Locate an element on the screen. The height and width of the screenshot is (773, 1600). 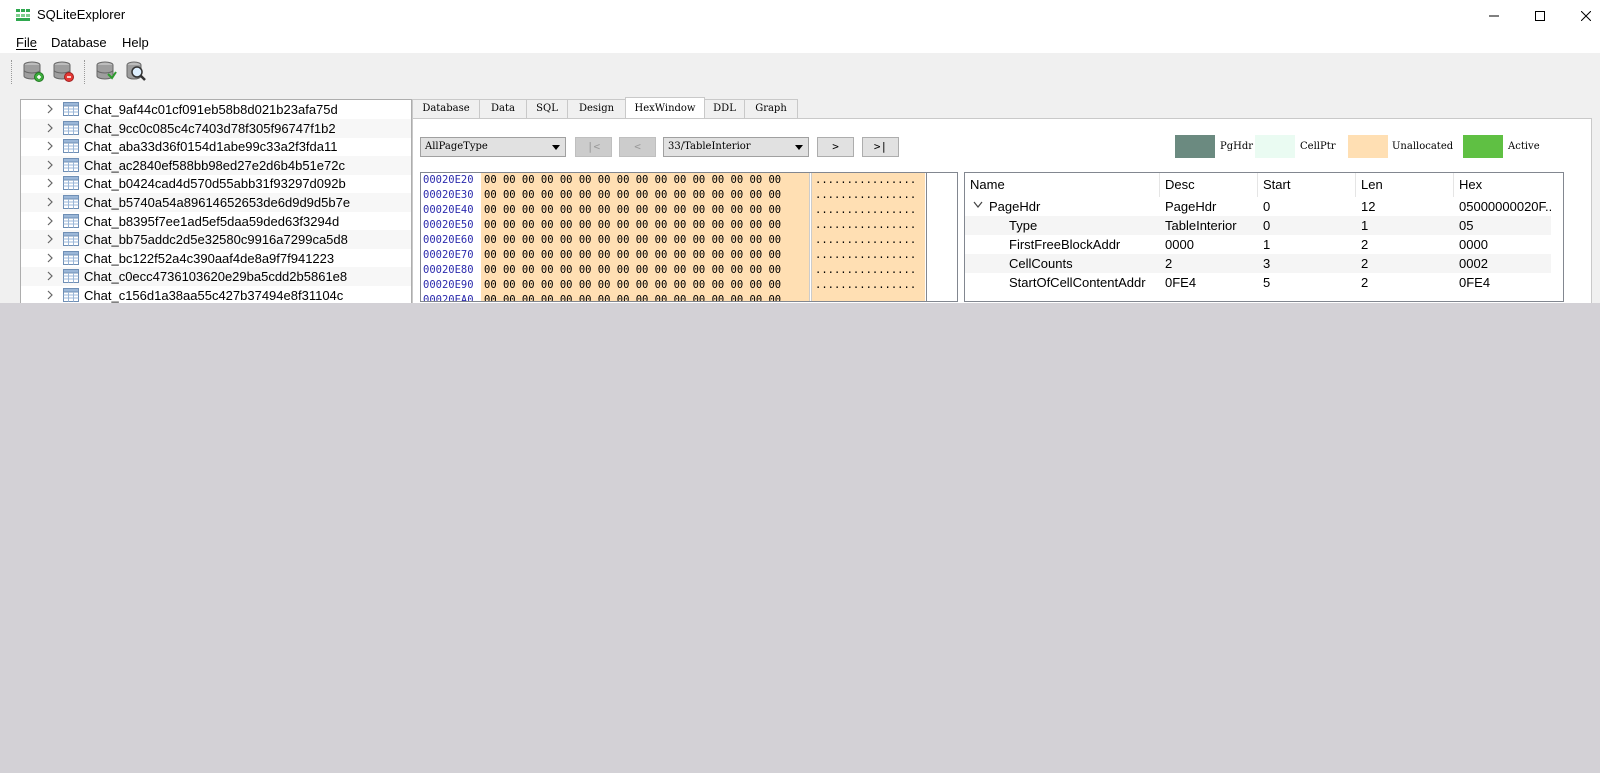
tree-item: Chat_bc122f52a4c390aaf4de8a9f7f941223 is located at coordinates (216, 258).